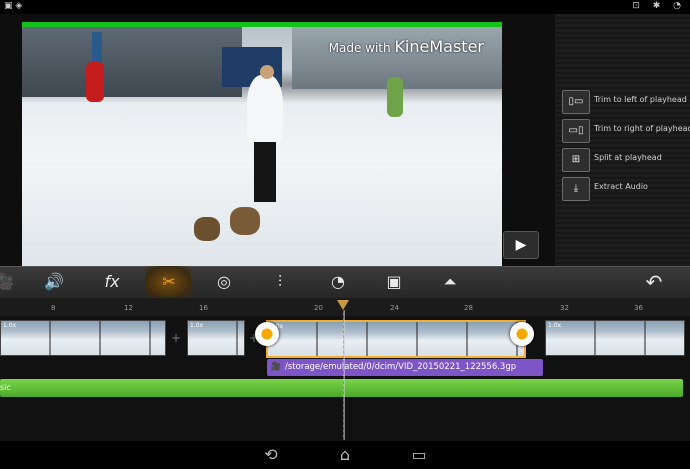 The image size is (690, 469). I want to click on kinemaster-watermark: Made with KineMaster, so click(406, 46).